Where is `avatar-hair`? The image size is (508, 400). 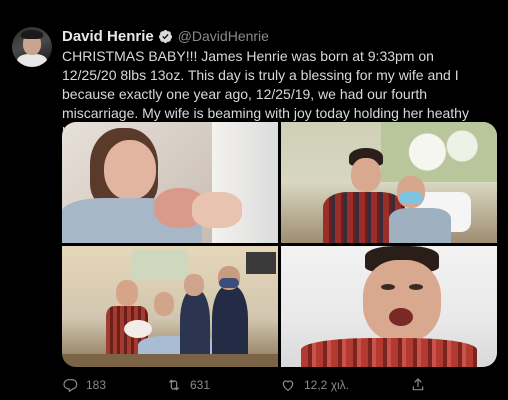
avatar-hair is located at coordinates (32, 34).